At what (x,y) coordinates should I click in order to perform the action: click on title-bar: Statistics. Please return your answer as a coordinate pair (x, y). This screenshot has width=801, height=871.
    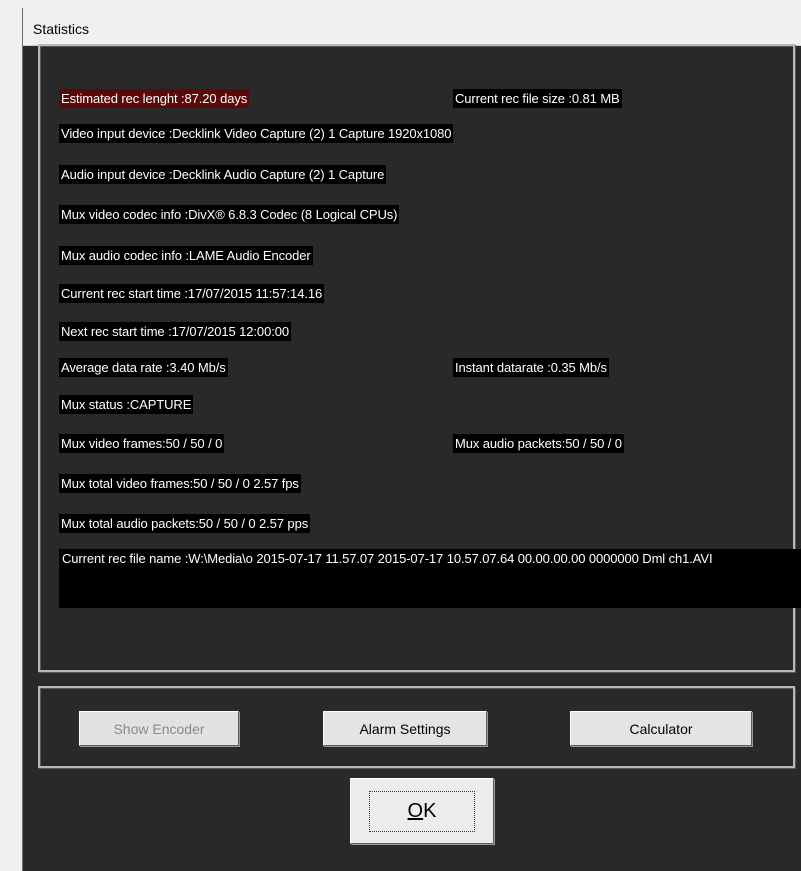
    Looking at the image, I should click on (412, 27).